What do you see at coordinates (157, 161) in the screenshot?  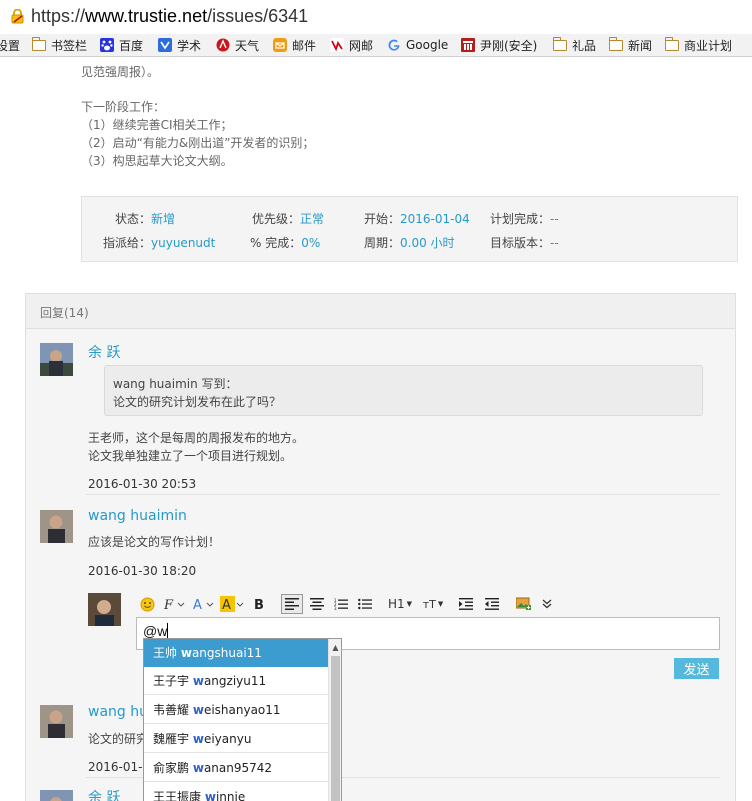 I see `issue-desc-line: （3）构思起草大论文大纲。` at bounding box center [157, 161].